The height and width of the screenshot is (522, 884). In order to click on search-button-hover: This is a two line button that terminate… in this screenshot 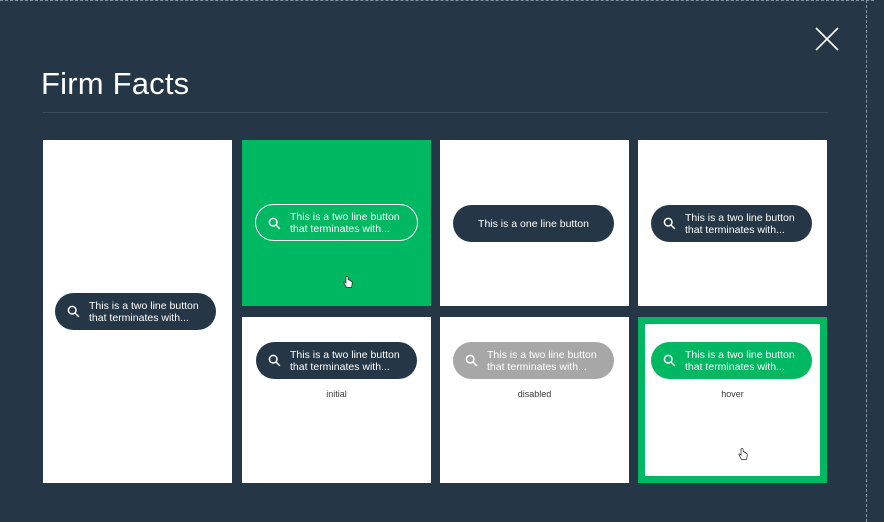, I will do `click(731, 360)`.